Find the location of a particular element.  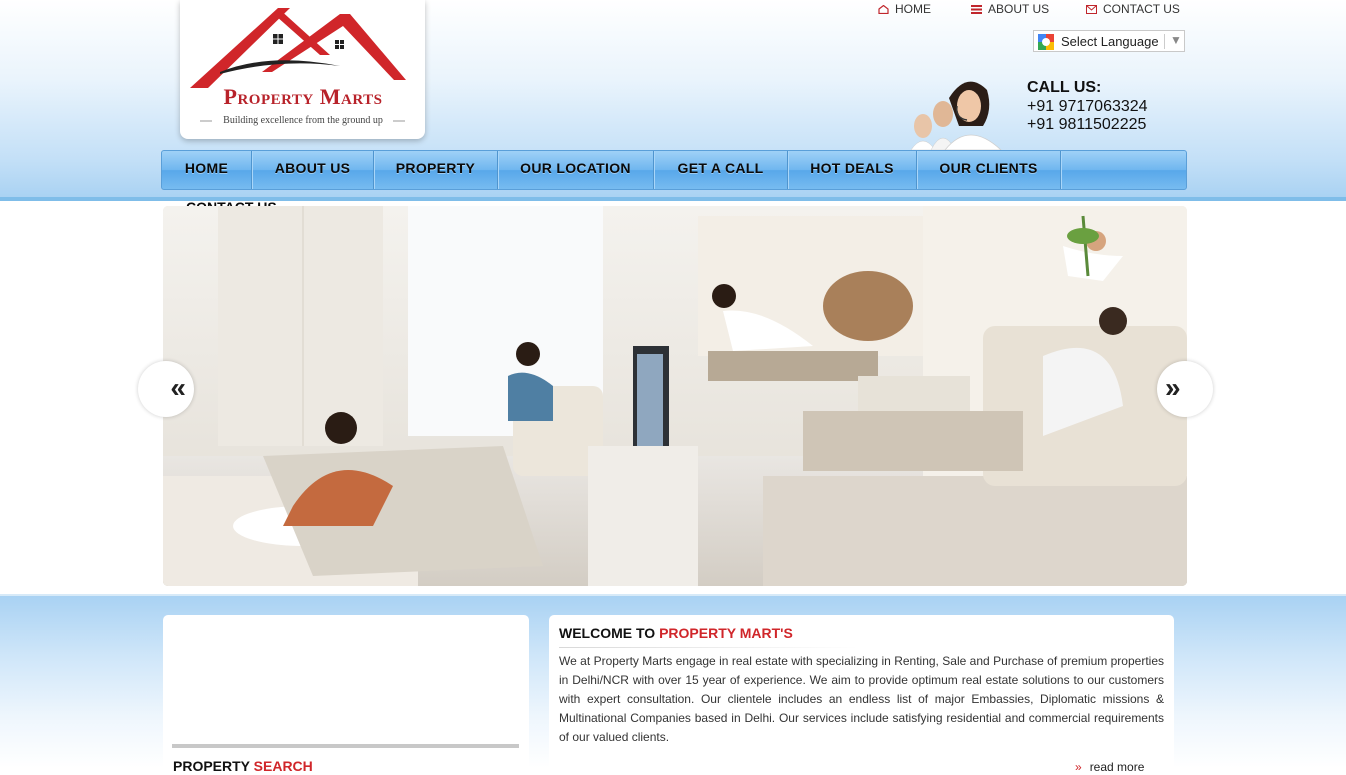

top-link-home: HOME is located at coordinates (904, 9).